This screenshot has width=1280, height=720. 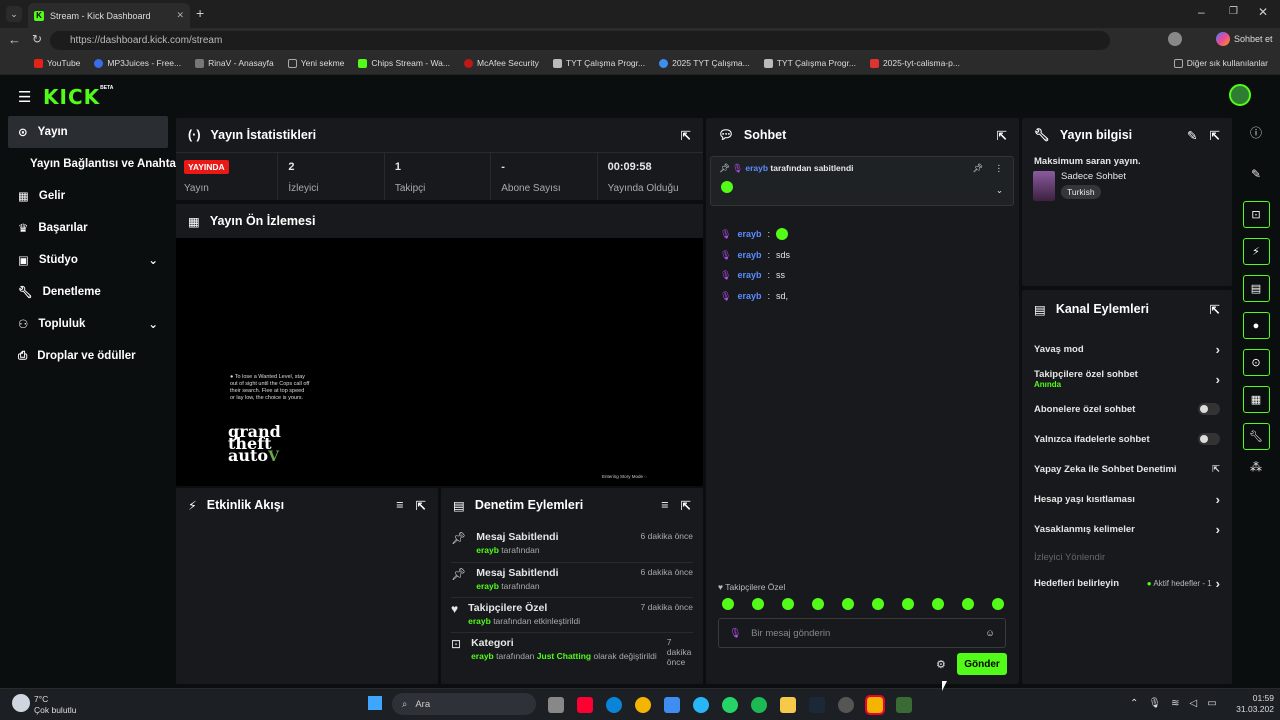 What do you see at coordinates (501, 63) in the screenshot?
I see `bookmark-item: McAfee Security` at bounding box center [501, 63].